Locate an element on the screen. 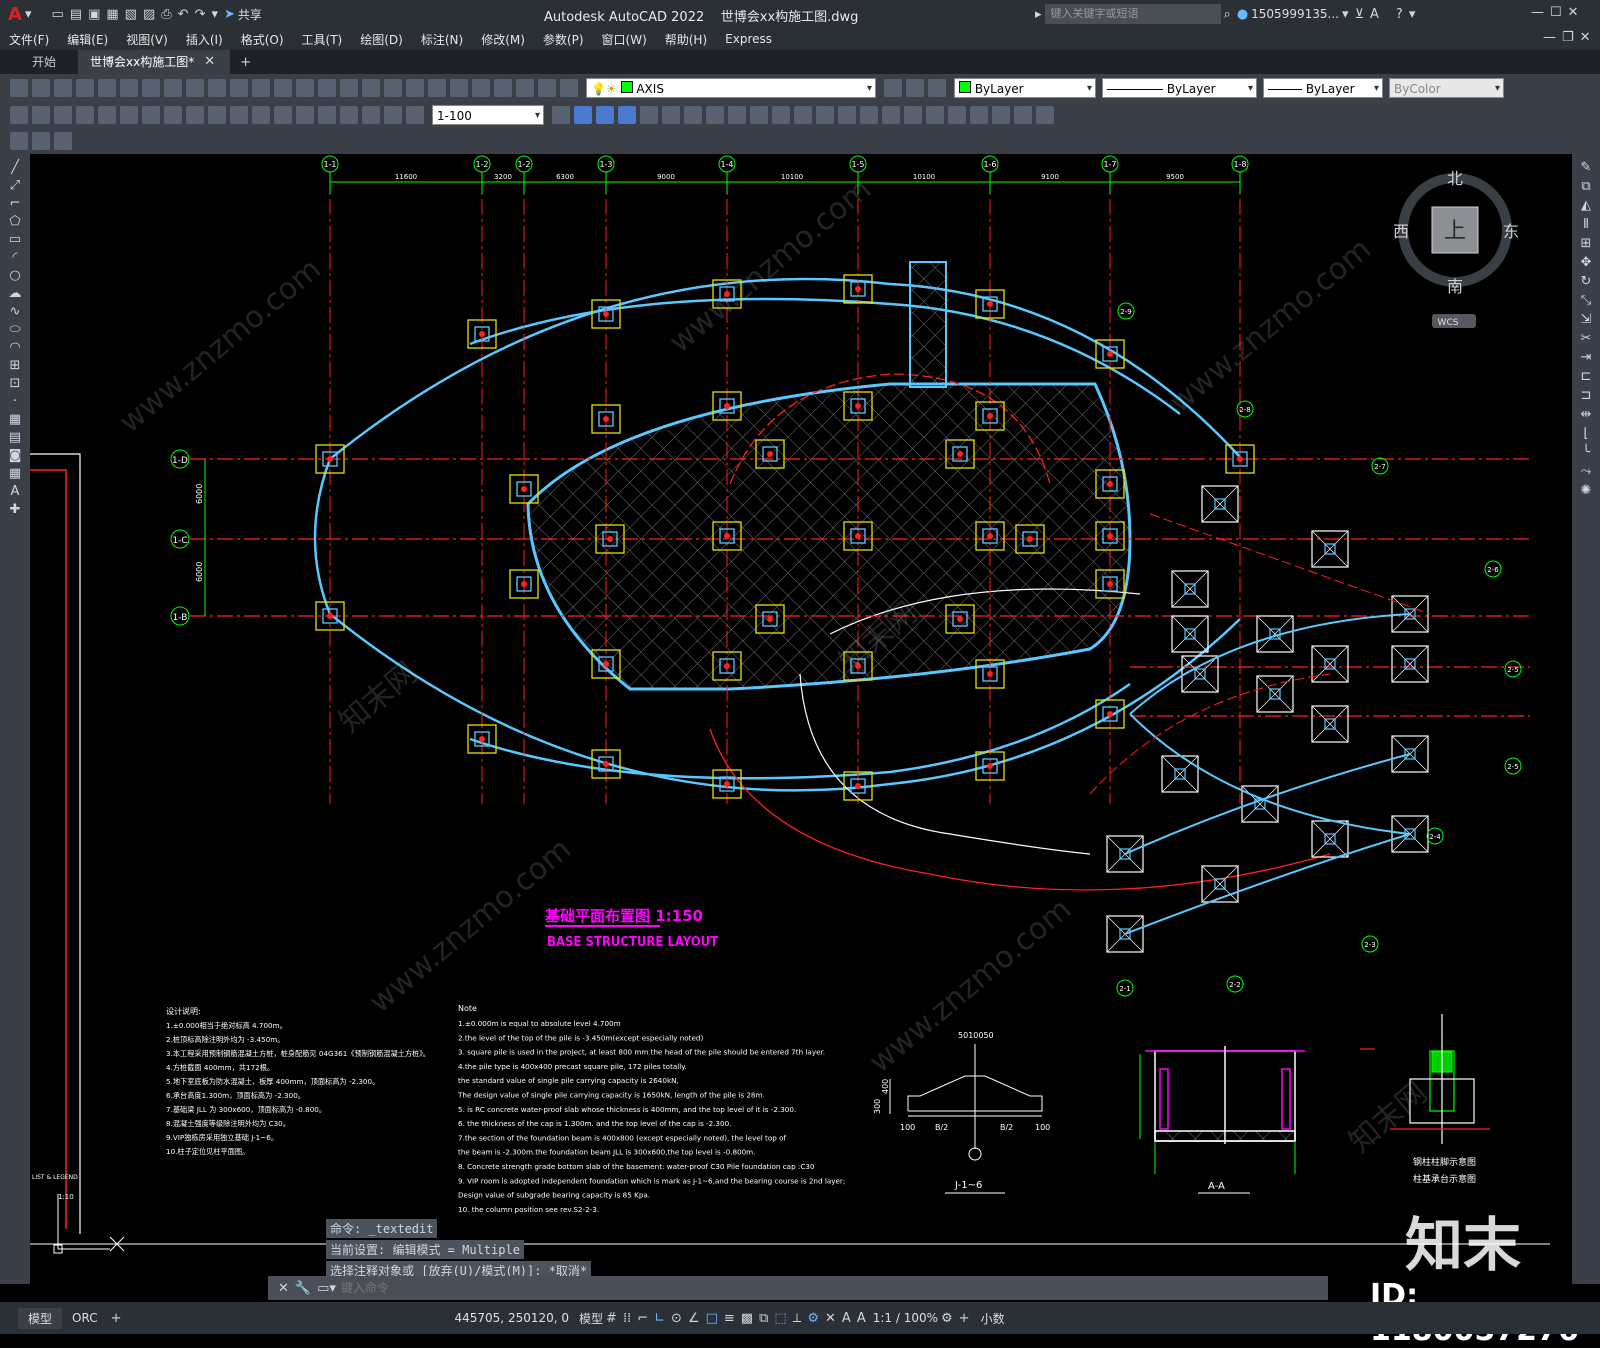  tab-drawing: 世博会xx构施工图* ✕ is located at coordinates (154, 62).